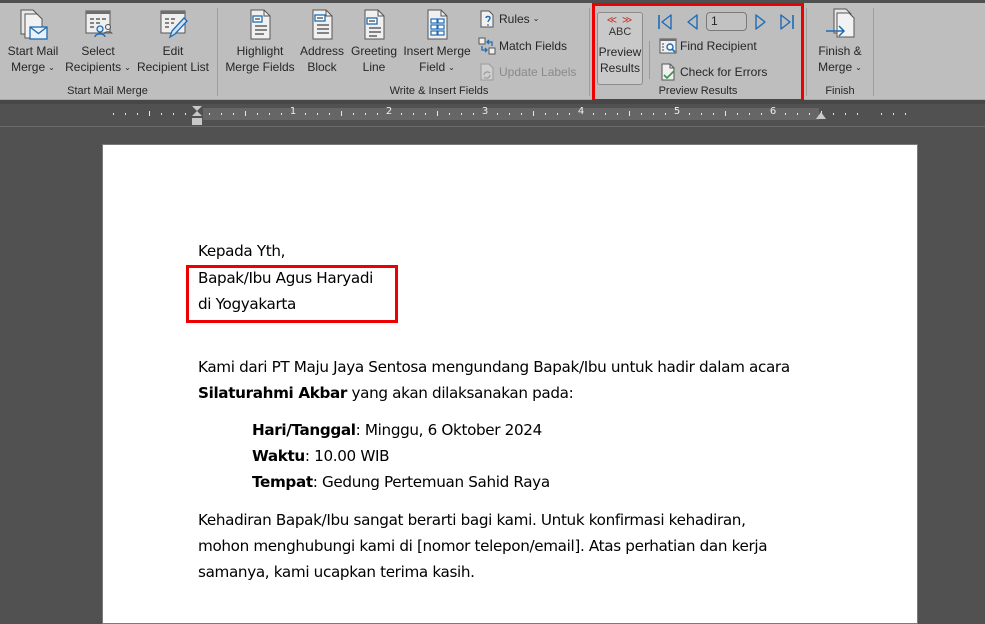 The width and height of the screenshot is (985, 624). I want to click on detail-label: Hari/Tanggal, so click(304, 430).